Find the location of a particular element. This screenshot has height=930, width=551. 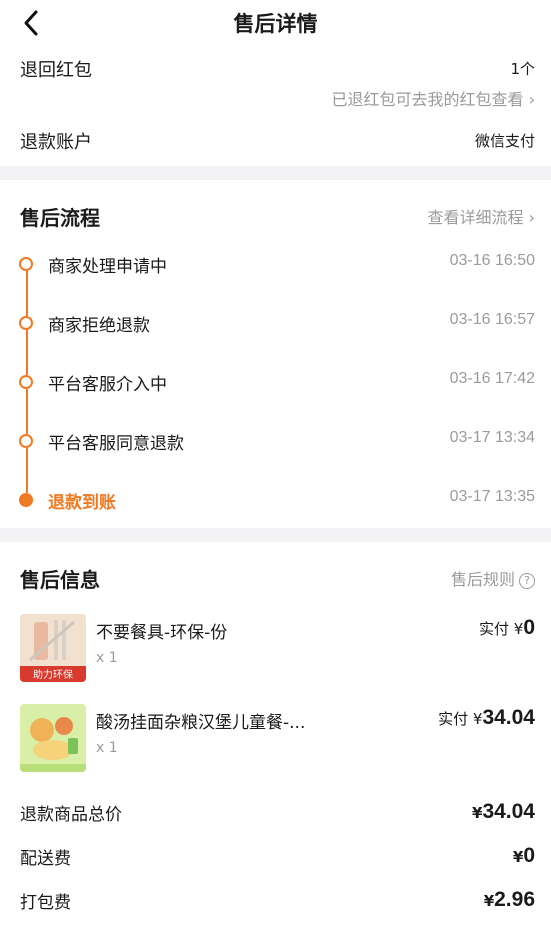

step-time: 03-17 13:35 is located at coordinates (492, 496).